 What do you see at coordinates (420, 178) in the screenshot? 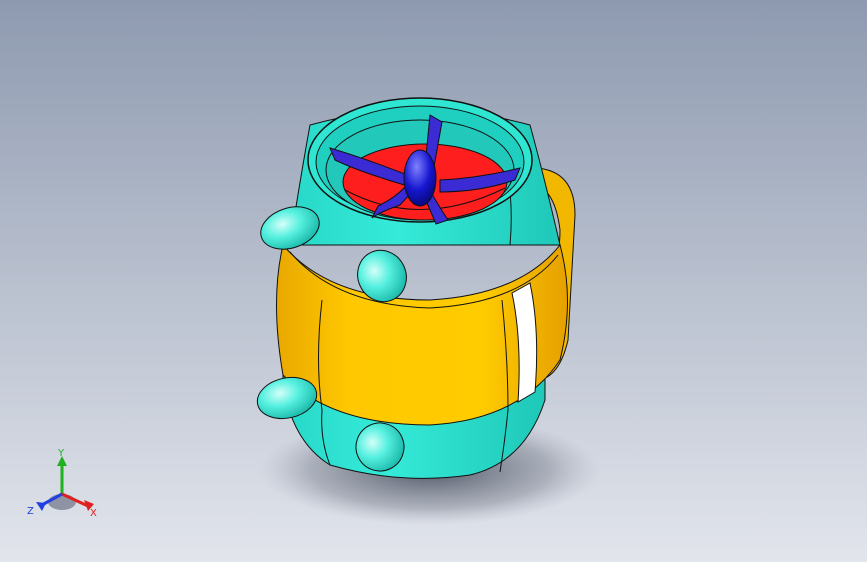
I see `spinner-cone` at bounding box center [420, 178].